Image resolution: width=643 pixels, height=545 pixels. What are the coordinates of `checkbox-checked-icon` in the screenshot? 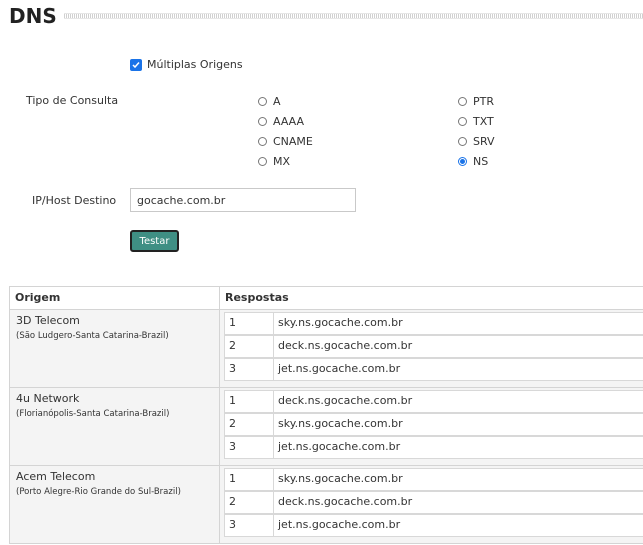 It's located at (136, 64).